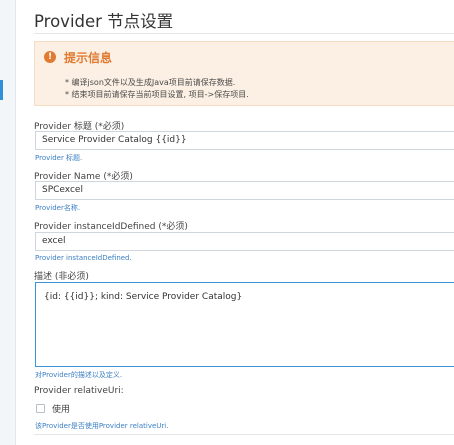 The width and height of the screenshot is (454, 445). Describe the element at coordinates (61, 408) in the screenshot. I see `relative-uri-checkbox-label: 使用` at that location.